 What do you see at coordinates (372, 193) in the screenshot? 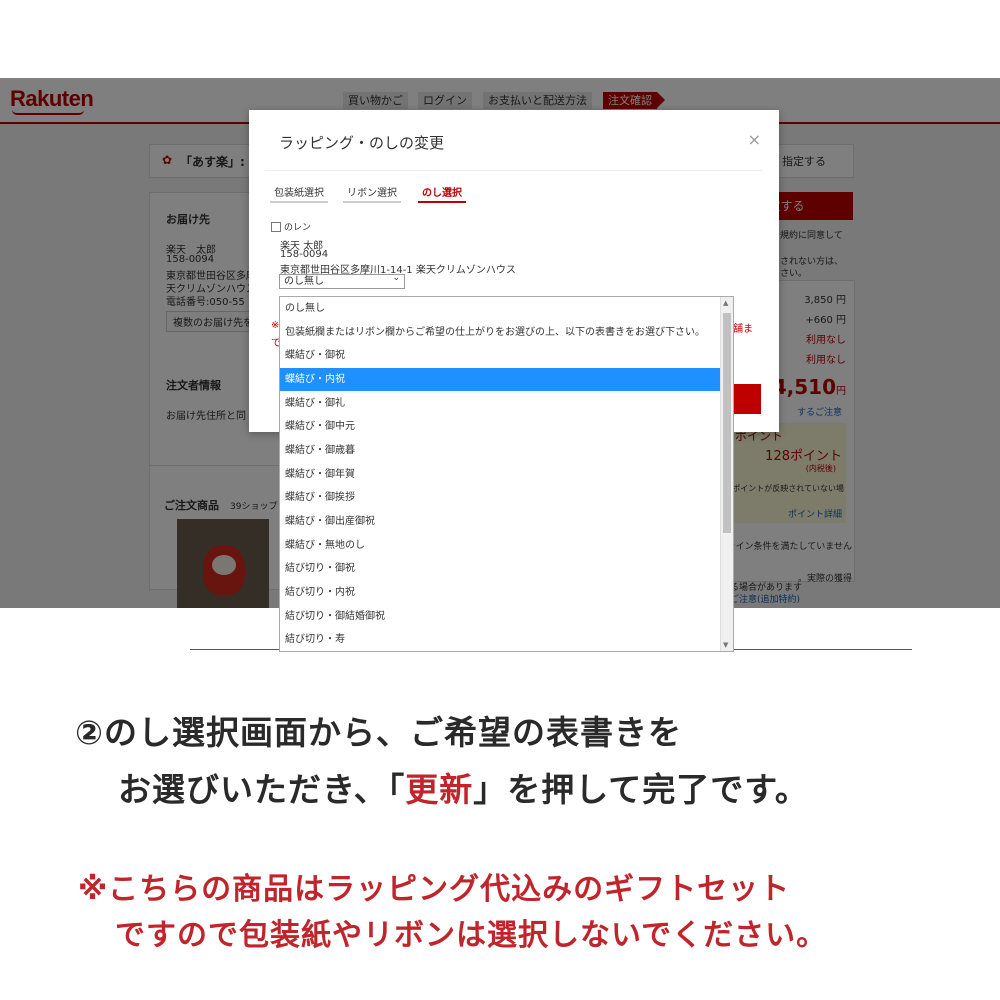
I see `tab-ribbon: リボン選択` at bounding box center [372, 193].